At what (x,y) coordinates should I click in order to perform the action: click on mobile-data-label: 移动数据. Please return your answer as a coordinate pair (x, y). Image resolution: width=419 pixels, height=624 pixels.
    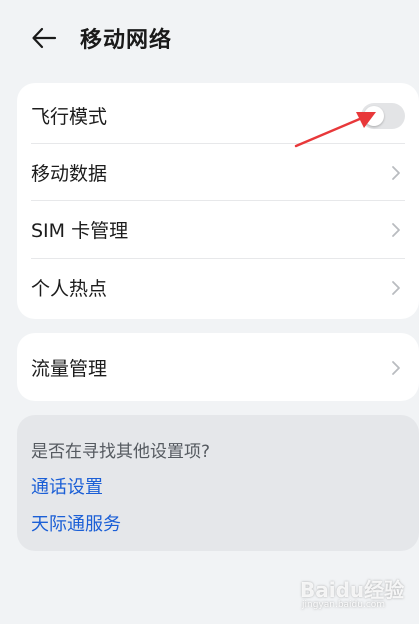
    Looking at the image, I should click on (69, 174).